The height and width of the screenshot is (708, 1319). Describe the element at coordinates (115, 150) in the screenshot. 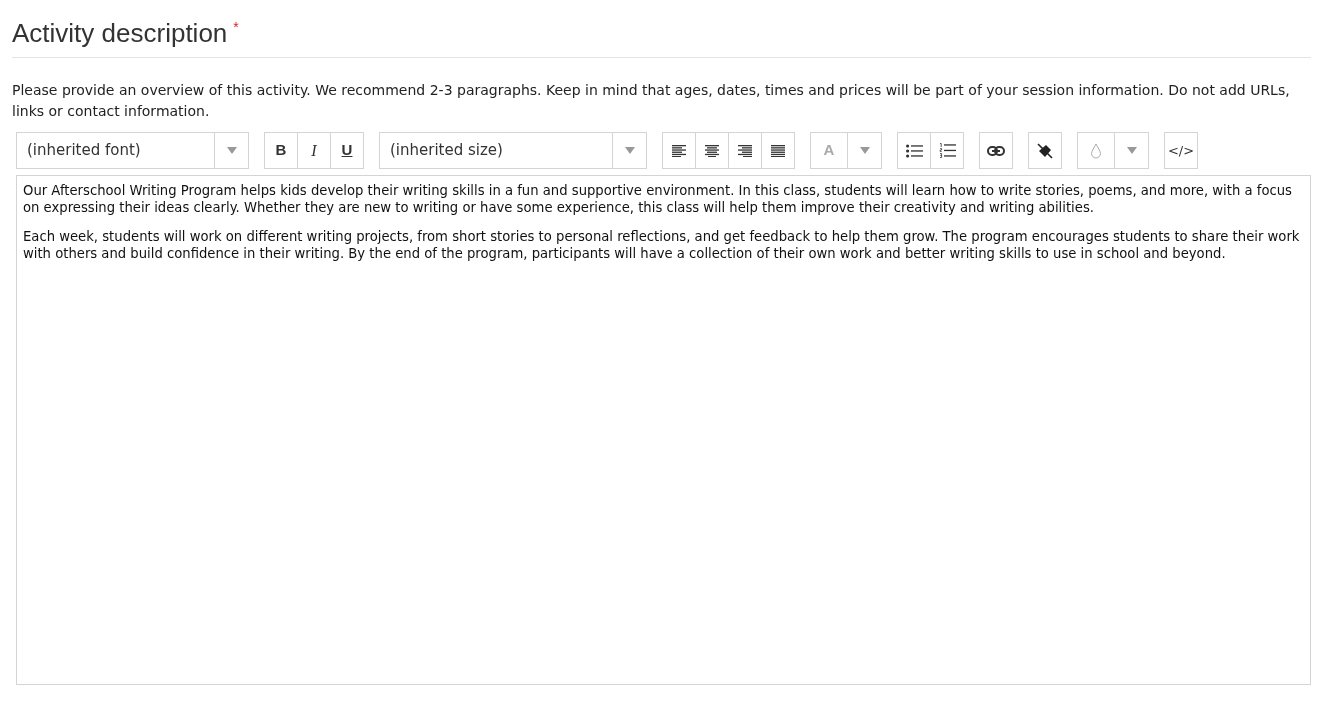

I see `font-select: (inherited font)` at that location.